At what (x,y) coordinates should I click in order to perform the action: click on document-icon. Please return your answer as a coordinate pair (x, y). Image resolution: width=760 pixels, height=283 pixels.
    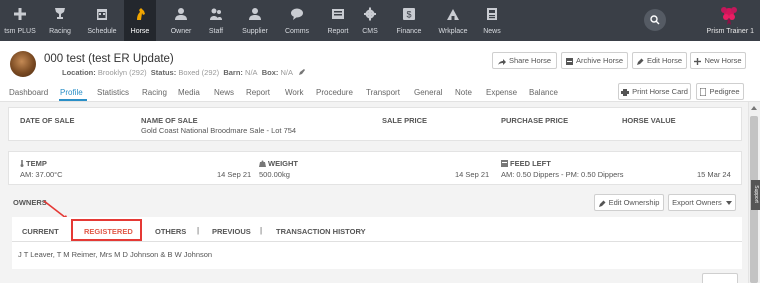
    Looking at the image, I should click on (703, 92).